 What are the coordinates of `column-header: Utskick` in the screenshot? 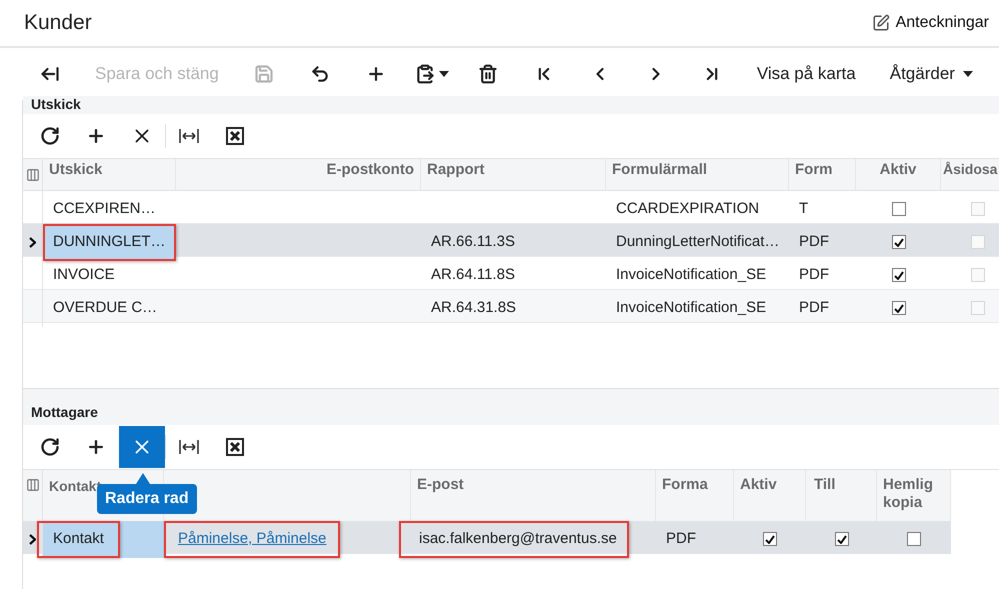 It's located at (75, 170).